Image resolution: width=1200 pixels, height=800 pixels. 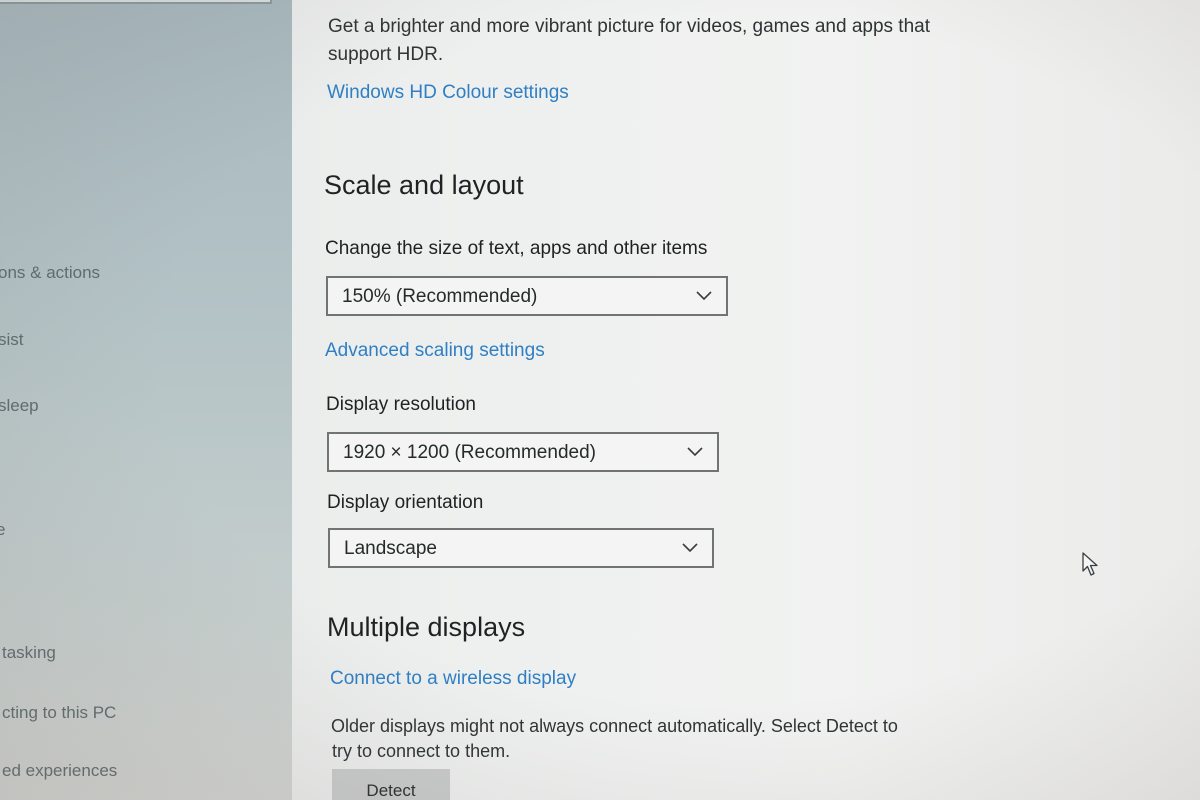 I want to click on sidebar-item-shared-experiences: ed experiences, so click(x=59, y=771).